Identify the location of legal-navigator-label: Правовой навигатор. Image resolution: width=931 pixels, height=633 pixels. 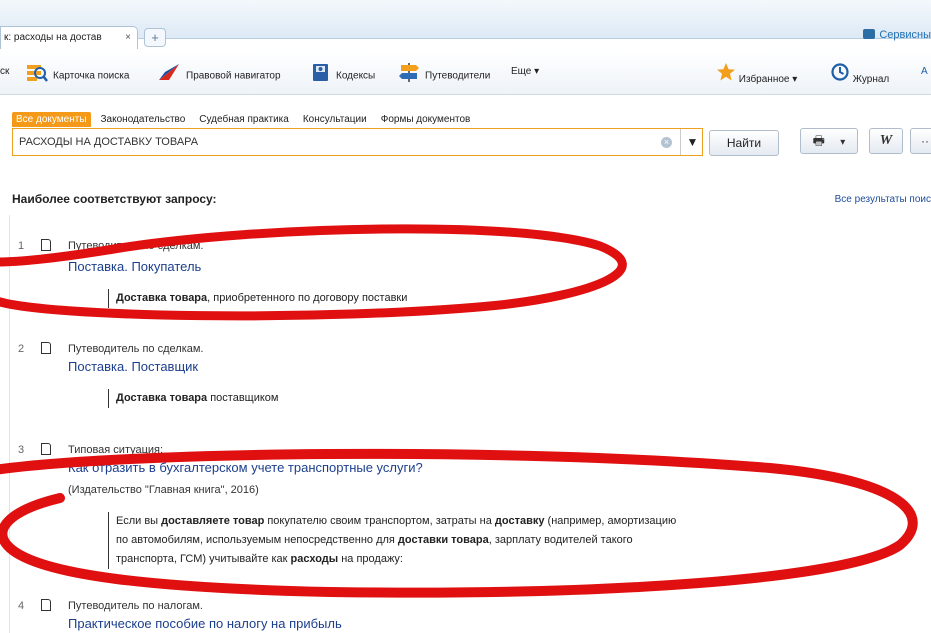
(233, 76).